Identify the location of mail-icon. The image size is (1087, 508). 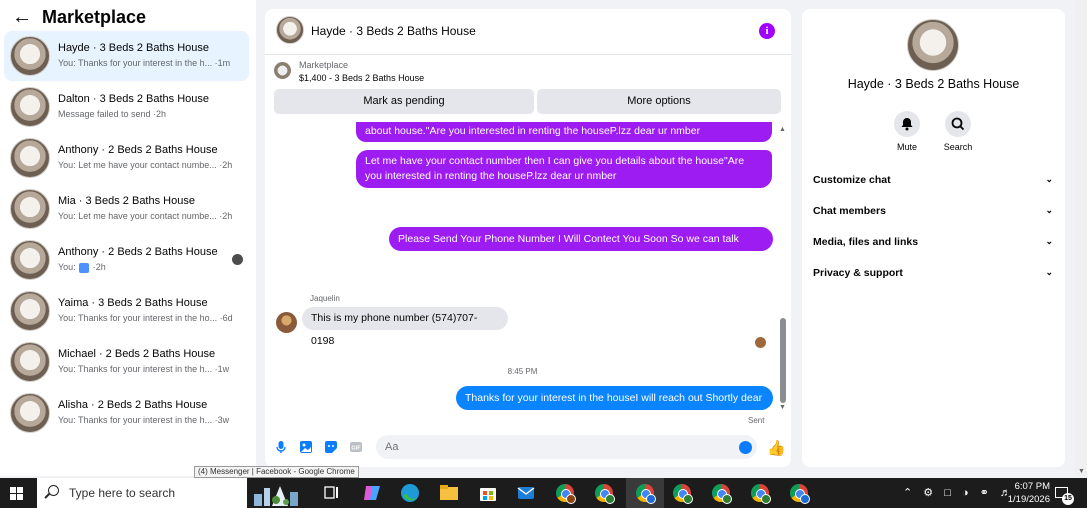
(526, 493).